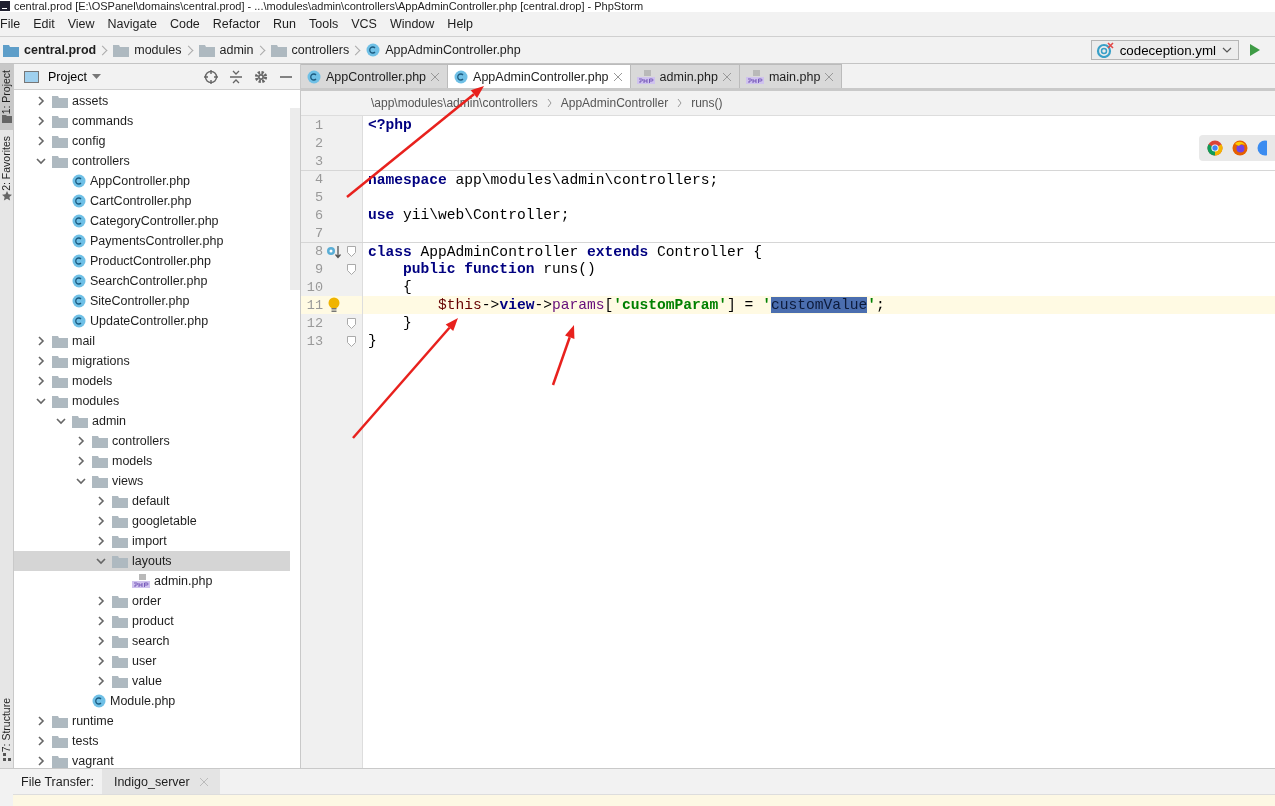 The width and height of the screenshot is (1275, 806). I want to click on tree-item: import, so click(152, 541).